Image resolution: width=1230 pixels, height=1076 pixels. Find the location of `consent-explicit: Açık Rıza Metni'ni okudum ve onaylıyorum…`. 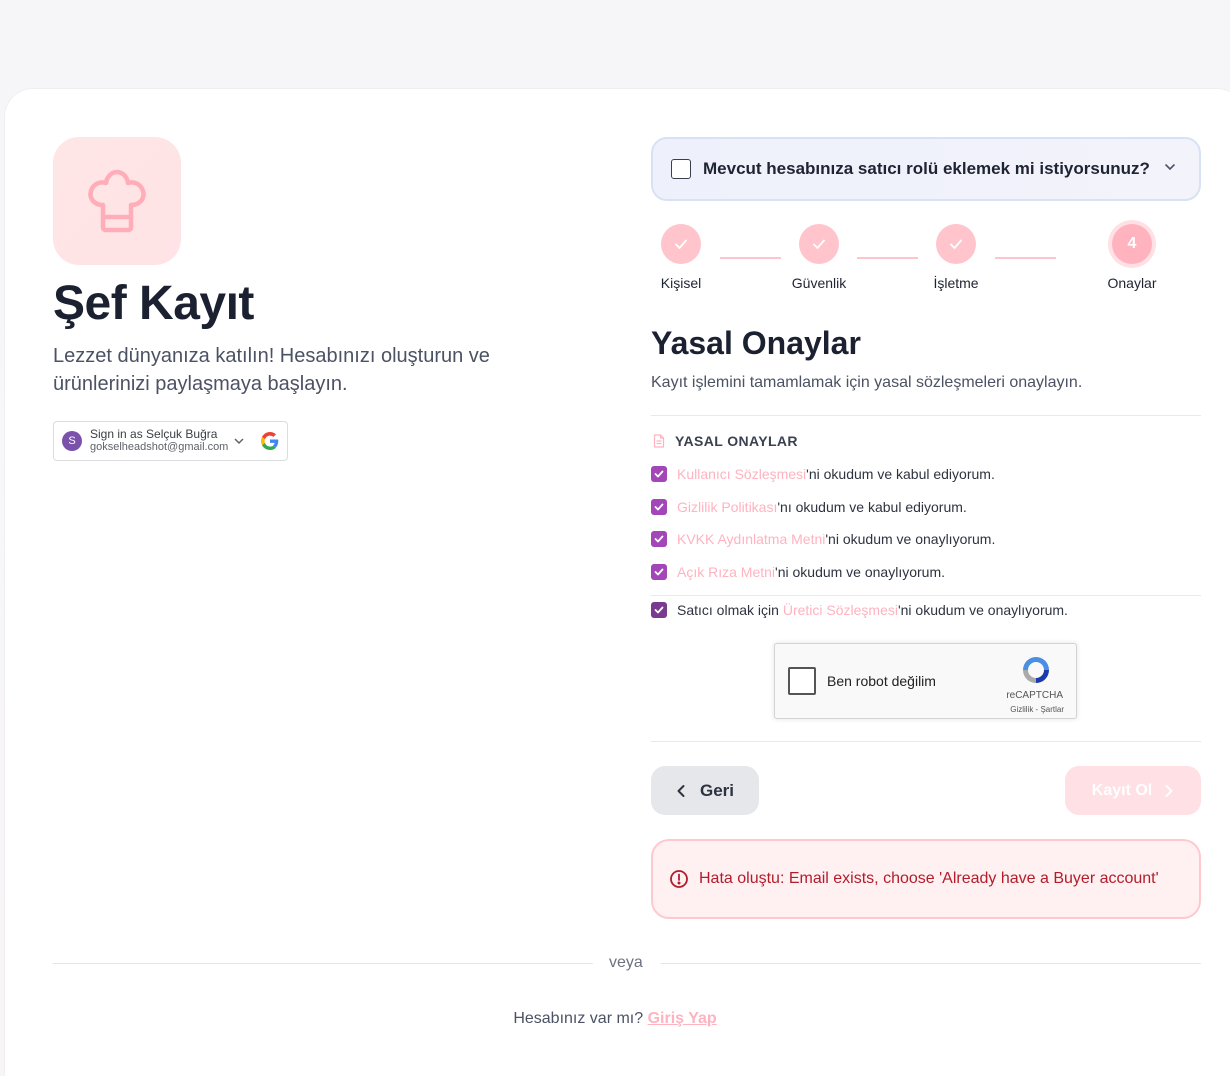

consent-explicit: Açık Rıza Metni'ni okudum ve onaylıyorum… is located at coordinates (798, 572).